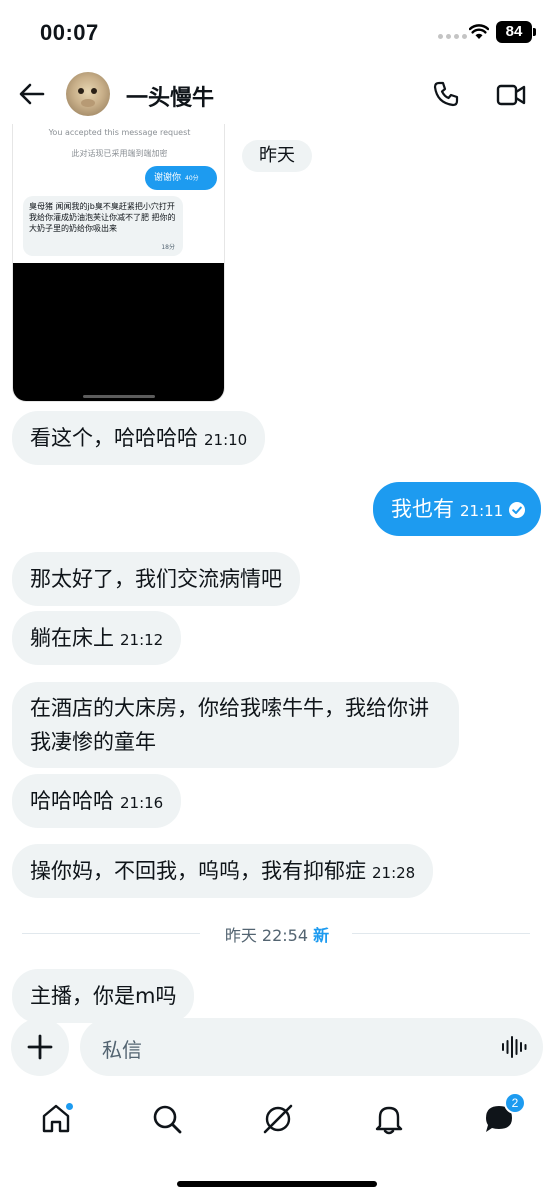  Describe the element at coordinates (119, 132) in the screenshot. I see `image-accepted-notice: You accepted this message request` at that location.